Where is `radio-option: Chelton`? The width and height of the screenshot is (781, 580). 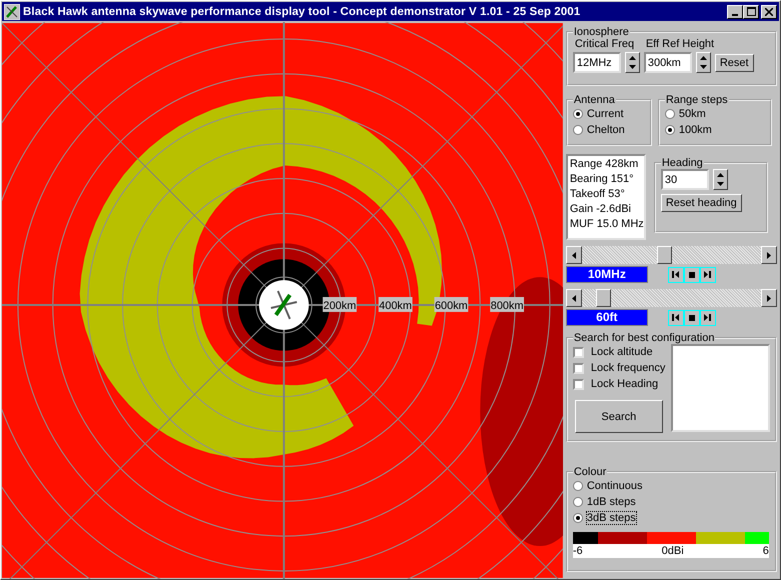
radio-option: Chelton is located at coordinates (608, 130).